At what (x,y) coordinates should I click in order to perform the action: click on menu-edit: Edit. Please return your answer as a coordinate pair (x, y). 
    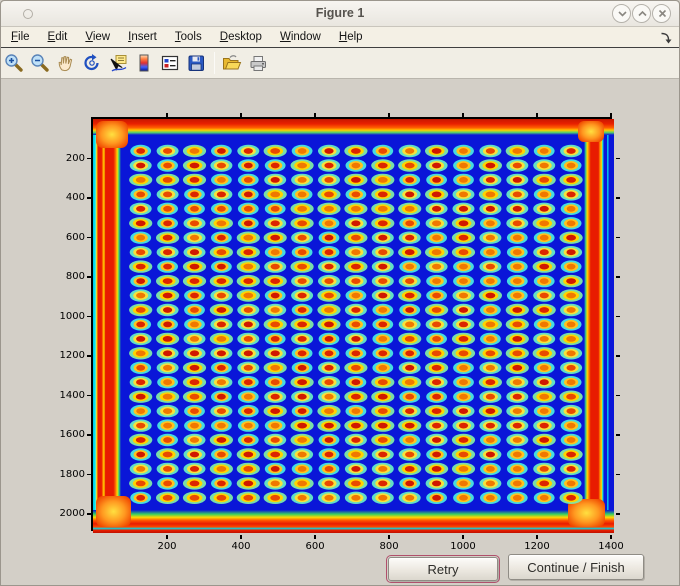
    Looking at the image, I should click on (58, 37).